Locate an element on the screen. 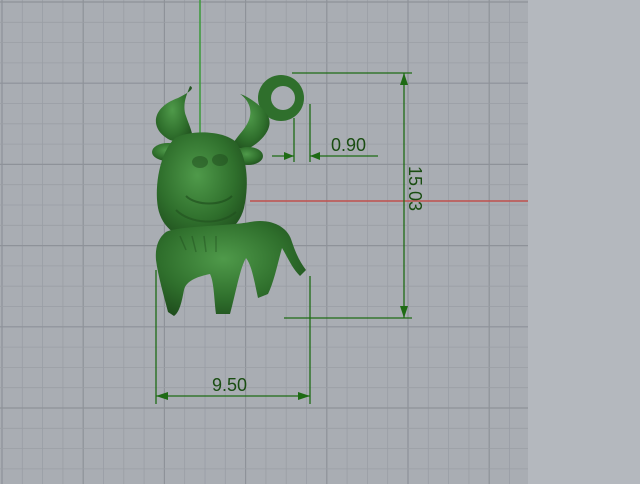 This screenshot has width=640, height=484. dim-value-height: 15.03 is located at coordinates (415, 188).